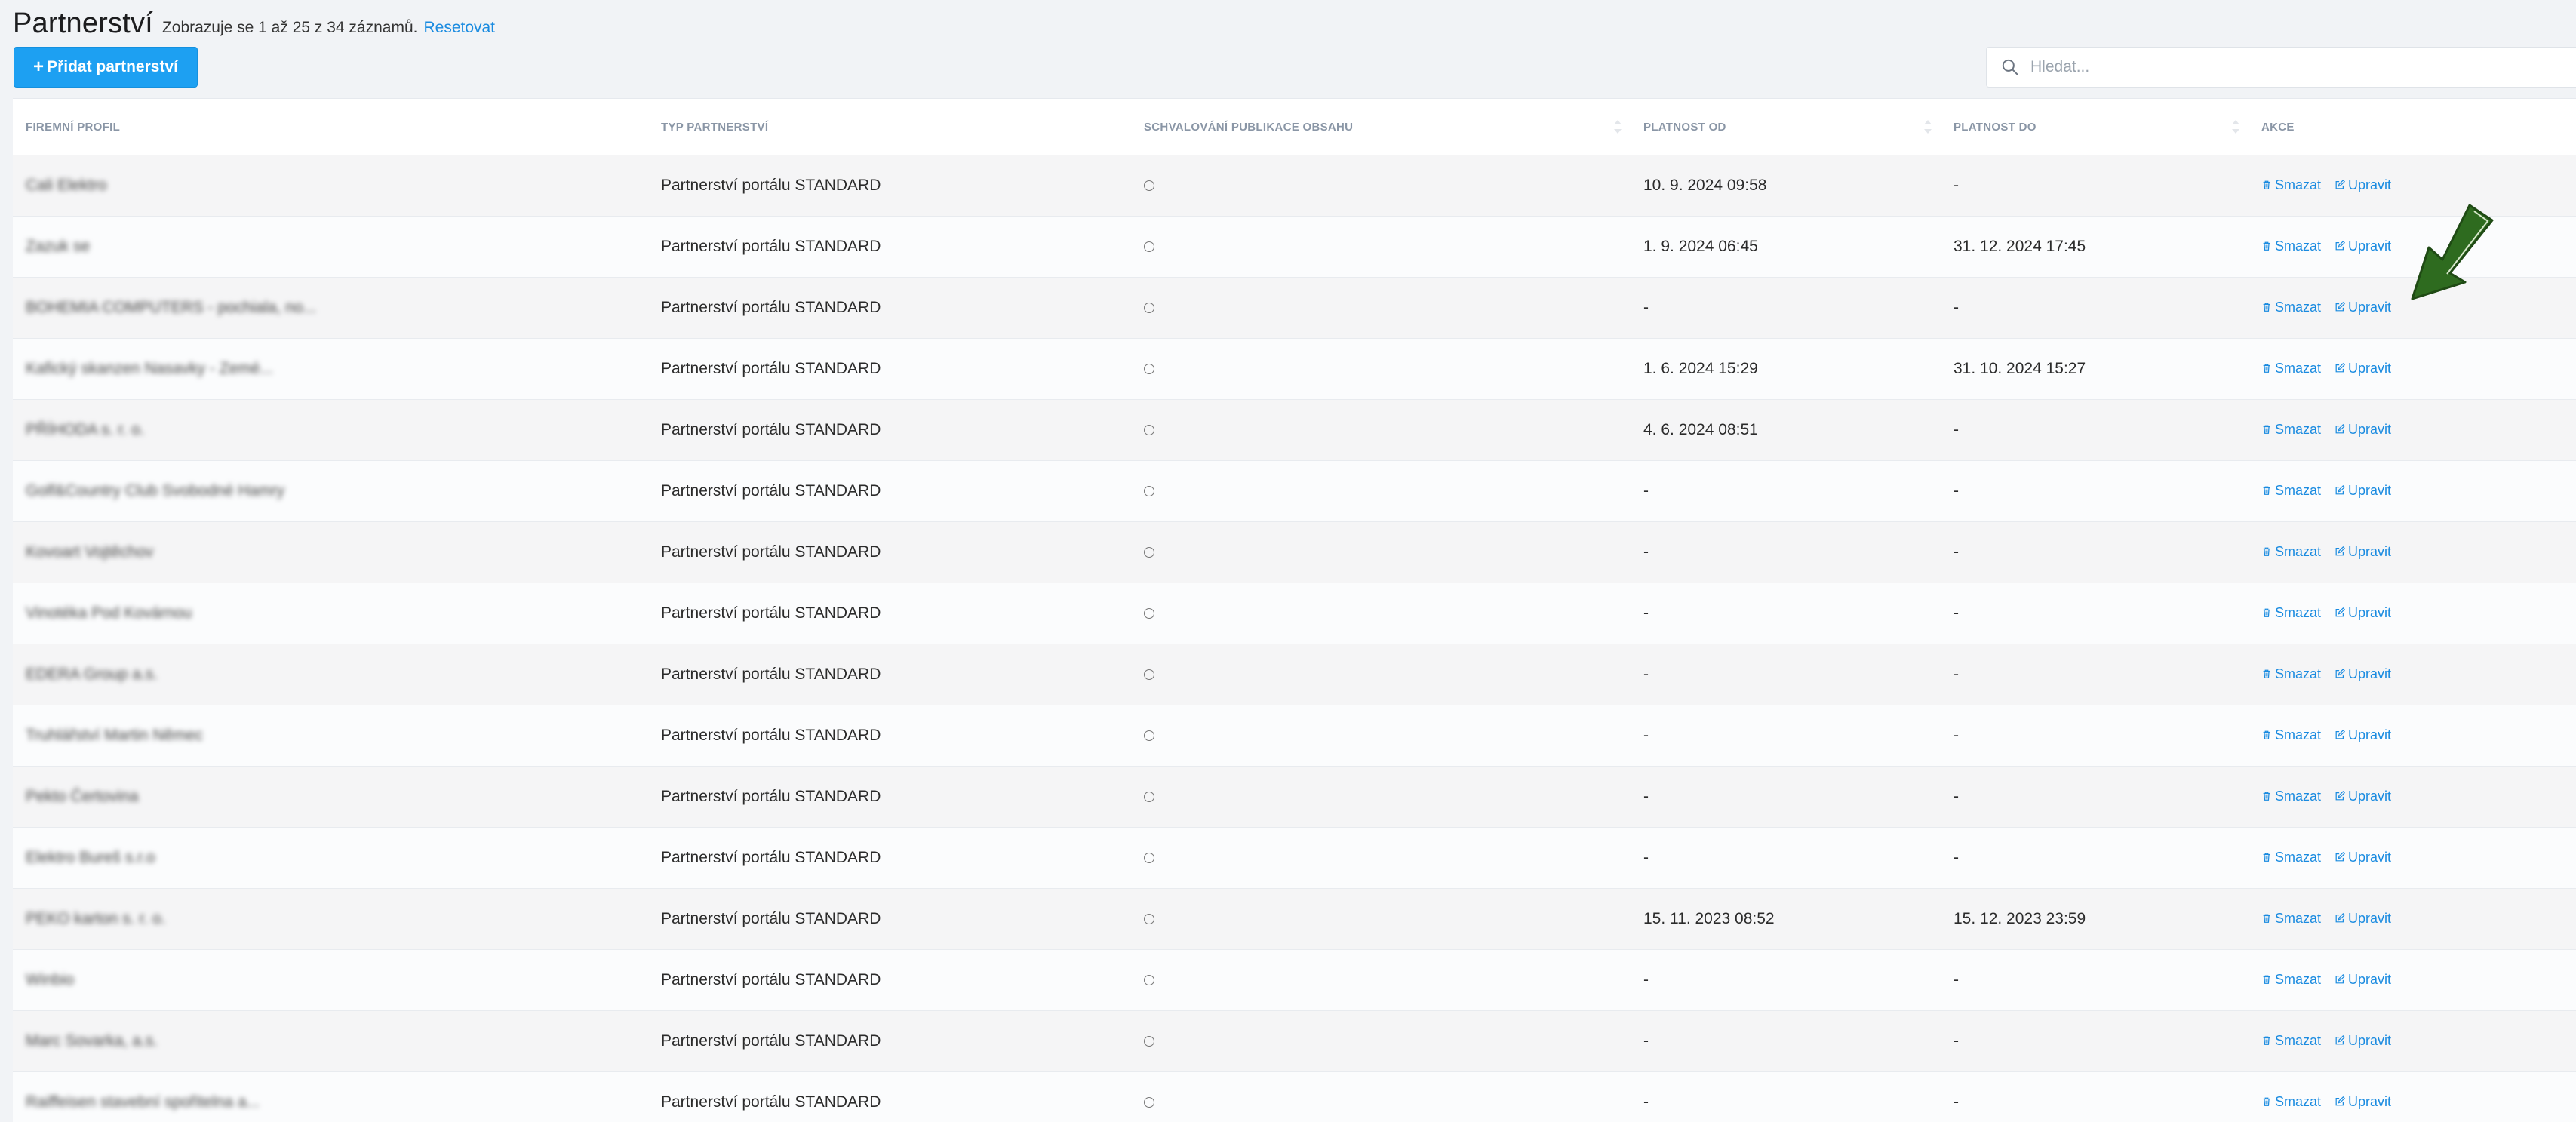  What do you see at coordinates (330, 736) in the screenshot?
I see `company-profile-cell: Truhlářství Martin Němec` at bounding box center [330, 736].